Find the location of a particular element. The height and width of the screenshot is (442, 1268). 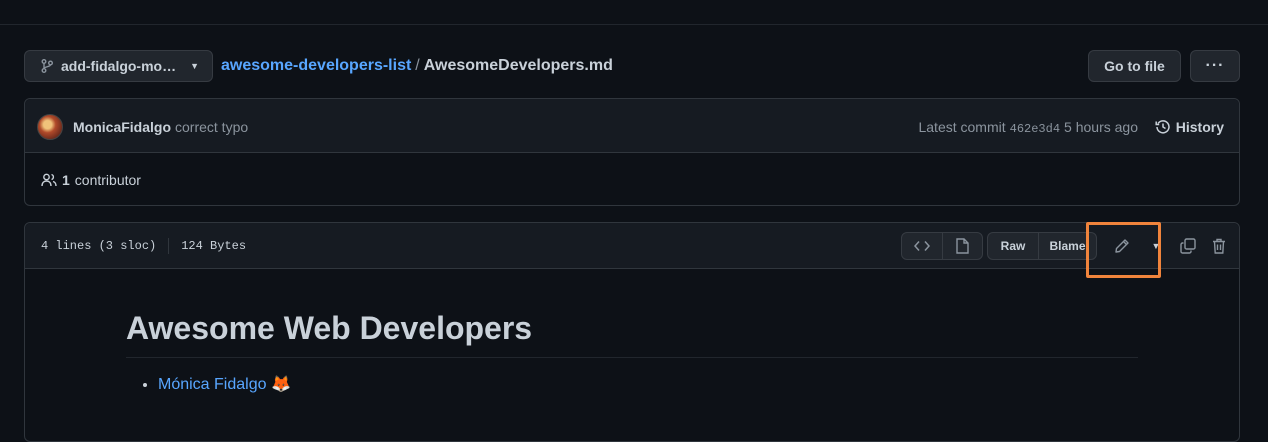

copy-icon is located at coordinates (1188, 246).